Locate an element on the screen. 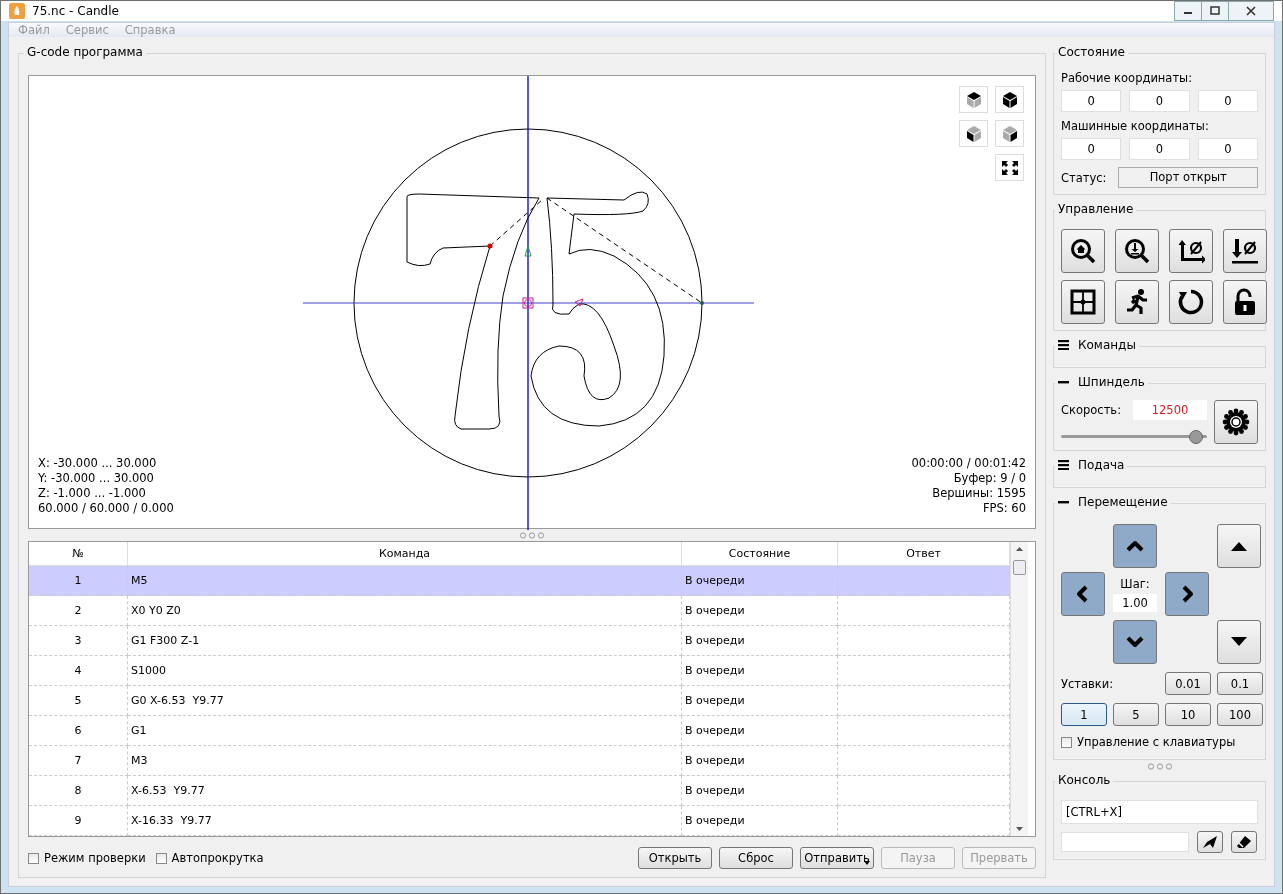 The image size is (1283, 894). table-cell: S1000 is located at coordinates (404, 670).